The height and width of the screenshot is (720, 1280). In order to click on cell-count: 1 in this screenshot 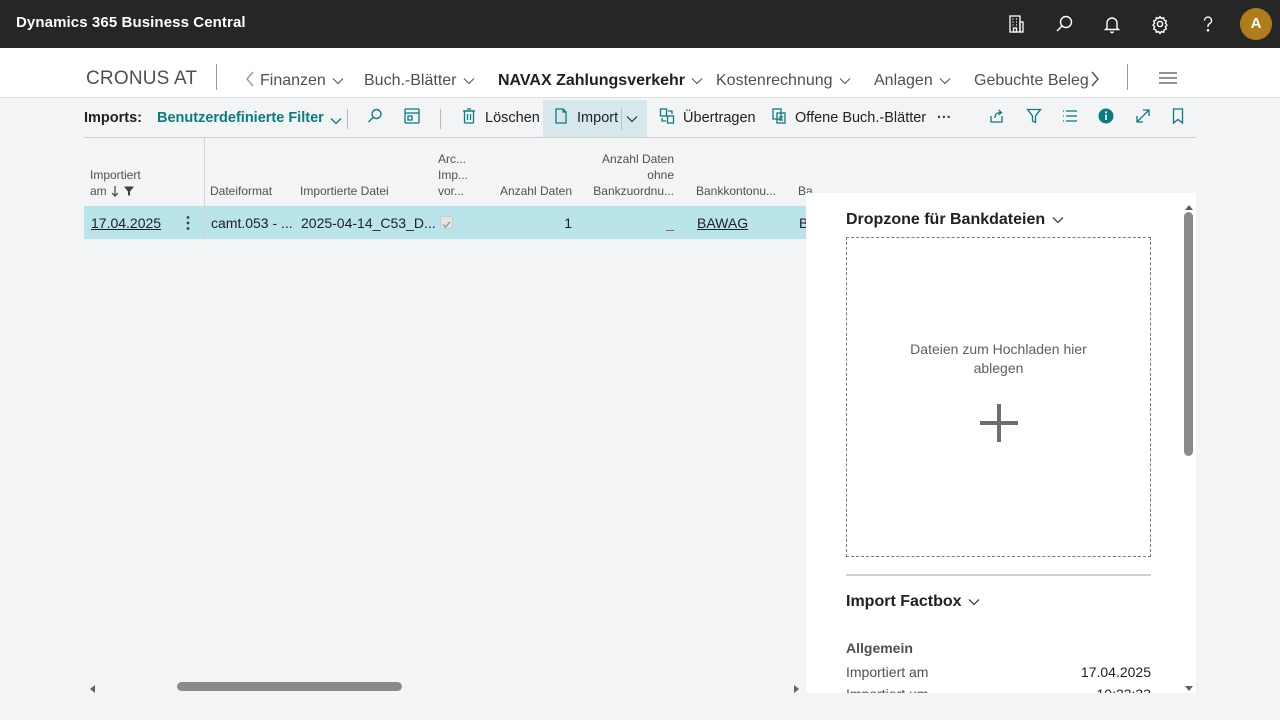, I will do `click(530, 223)`.